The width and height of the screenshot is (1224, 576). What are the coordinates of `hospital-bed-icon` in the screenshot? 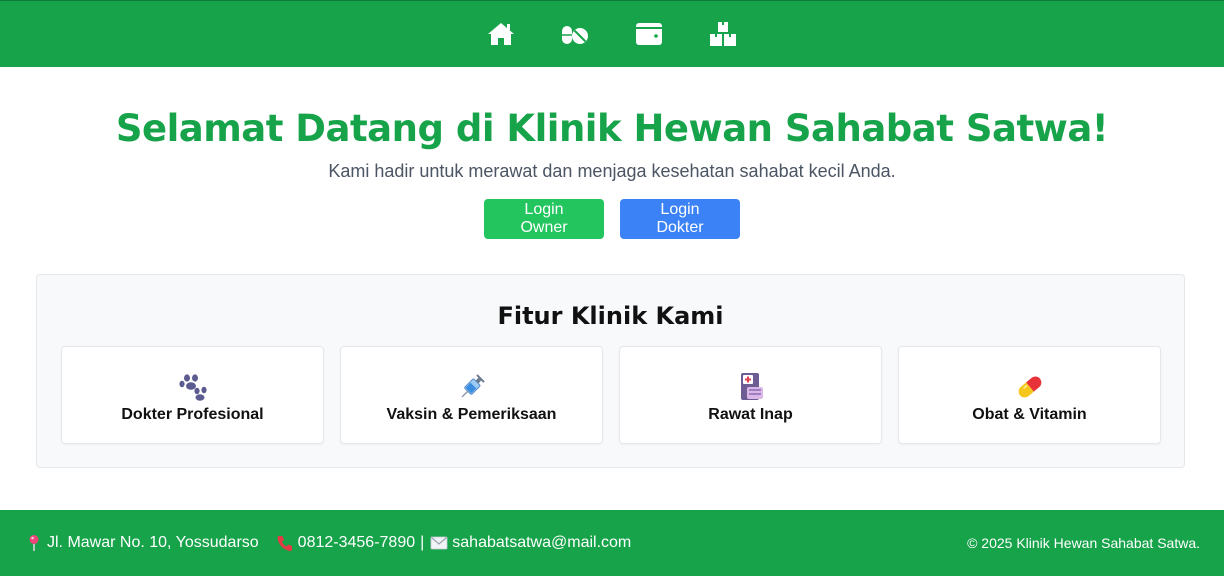 It's located at (751, 387).